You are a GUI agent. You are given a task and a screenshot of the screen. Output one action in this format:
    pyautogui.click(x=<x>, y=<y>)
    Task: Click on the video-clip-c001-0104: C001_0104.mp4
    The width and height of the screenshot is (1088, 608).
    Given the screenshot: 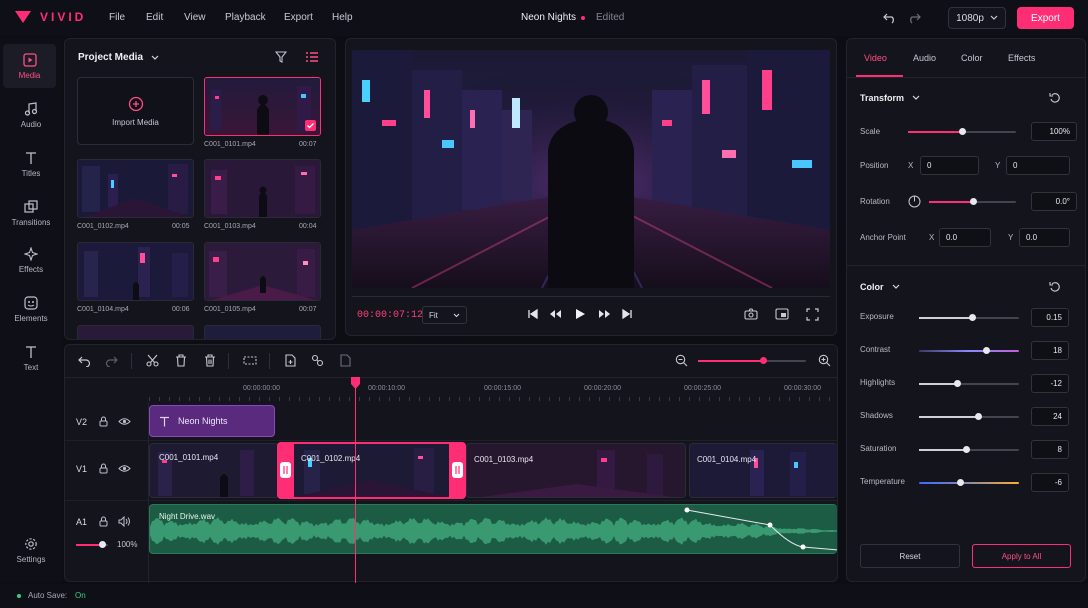 What is the action you would take?
    pyautogui.click(x=763, y=470)
    